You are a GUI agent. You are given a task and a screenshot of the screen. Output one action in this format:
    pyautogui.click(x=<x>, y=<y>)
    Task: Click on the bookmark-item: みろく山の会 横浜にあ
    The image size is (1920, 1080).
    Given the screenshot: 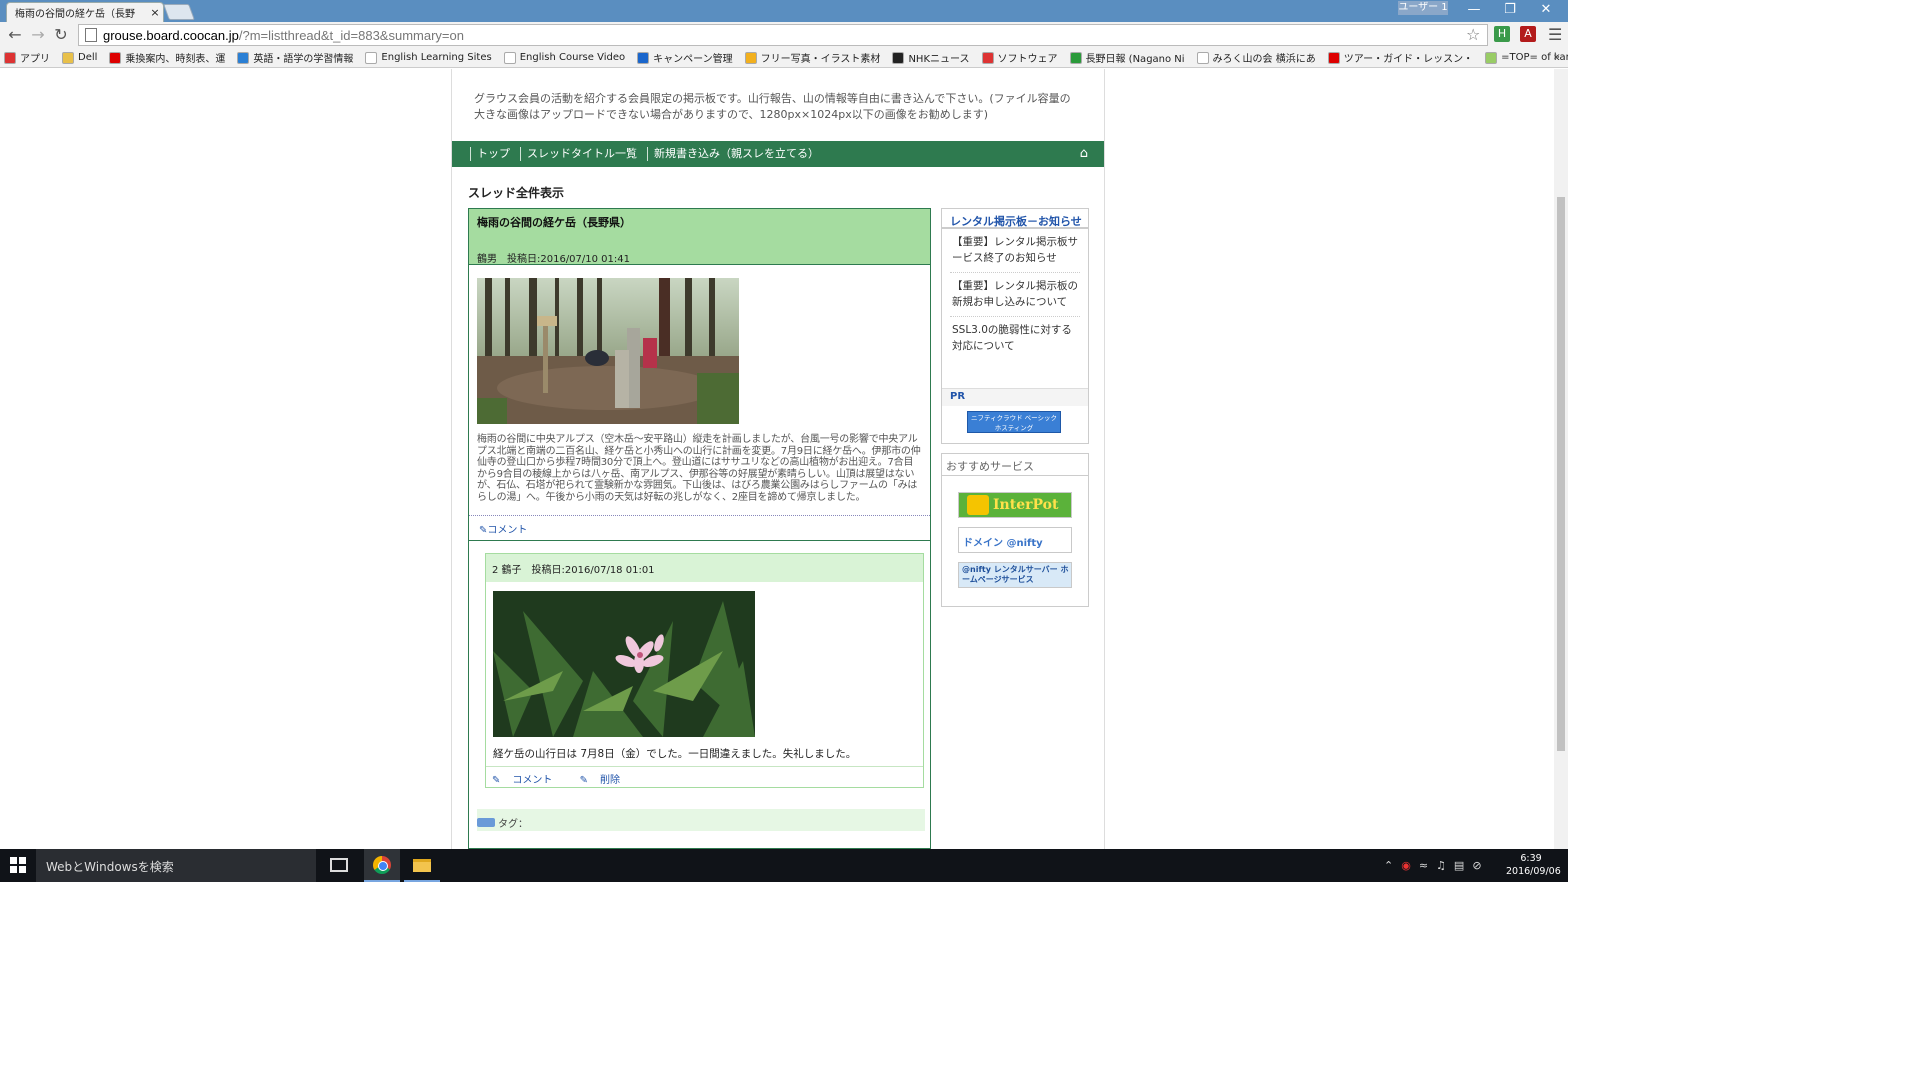 What is the action you would take?
    pyautogui.click(x=1256, y=57)
    